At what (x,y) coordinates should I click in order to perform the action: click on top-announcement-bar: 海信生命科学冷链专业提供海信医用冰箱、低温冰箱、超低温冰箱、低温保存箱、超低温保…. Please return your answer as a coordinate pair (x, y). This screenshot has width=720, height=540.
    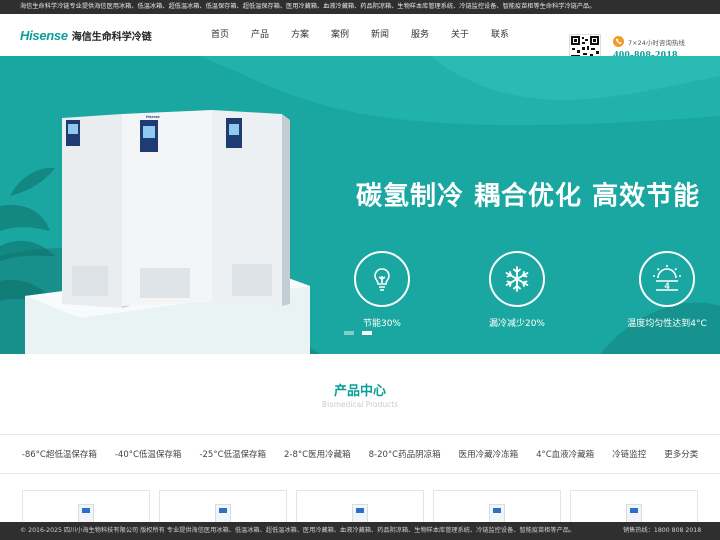
    Looking at the image, I should click on (360, 7).